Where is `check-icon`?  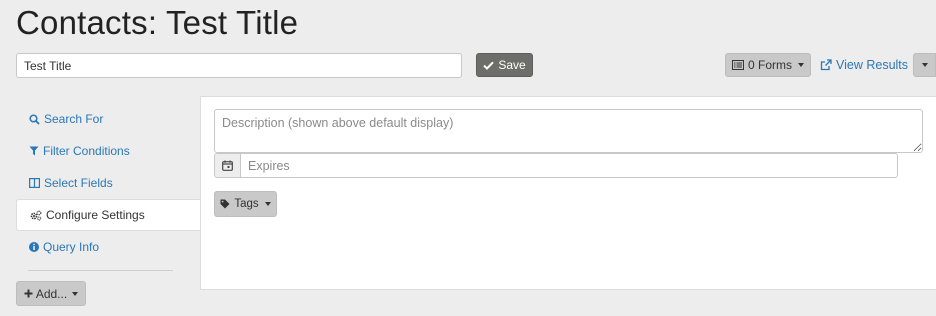 check-icon is located at coordinates (489, 65).